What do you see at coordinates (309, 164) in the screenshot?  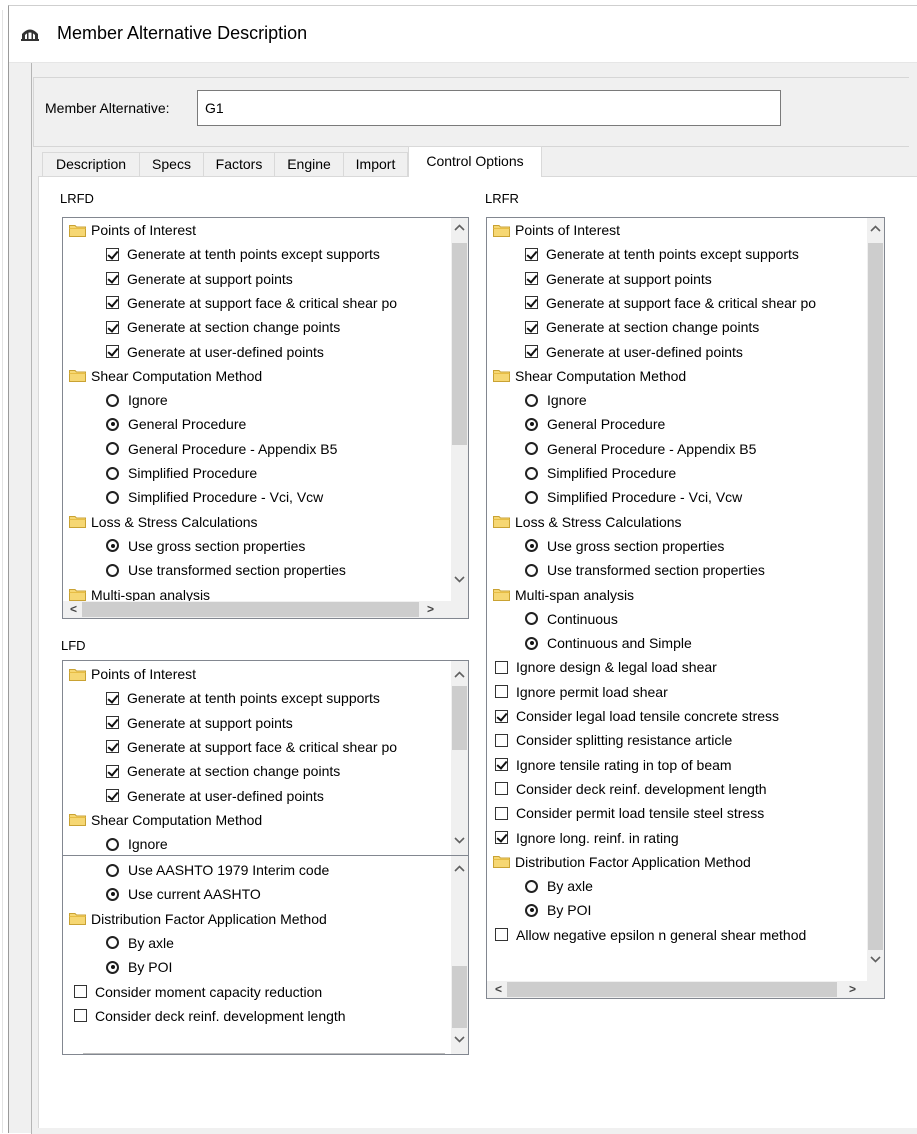 I see `tab-engine: Engine` at bounding box center [309, 164].